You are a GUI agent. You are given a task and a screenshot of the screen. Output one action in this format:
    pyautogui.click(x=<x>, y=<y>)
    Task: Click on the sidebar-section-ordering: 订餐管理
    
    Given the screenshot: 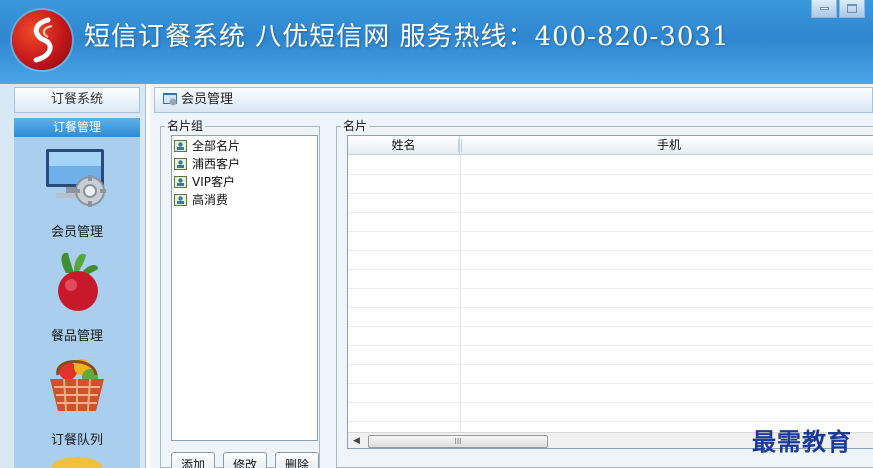 What is the action you would take?
    pyautogui.click(x=77, y=127)
    